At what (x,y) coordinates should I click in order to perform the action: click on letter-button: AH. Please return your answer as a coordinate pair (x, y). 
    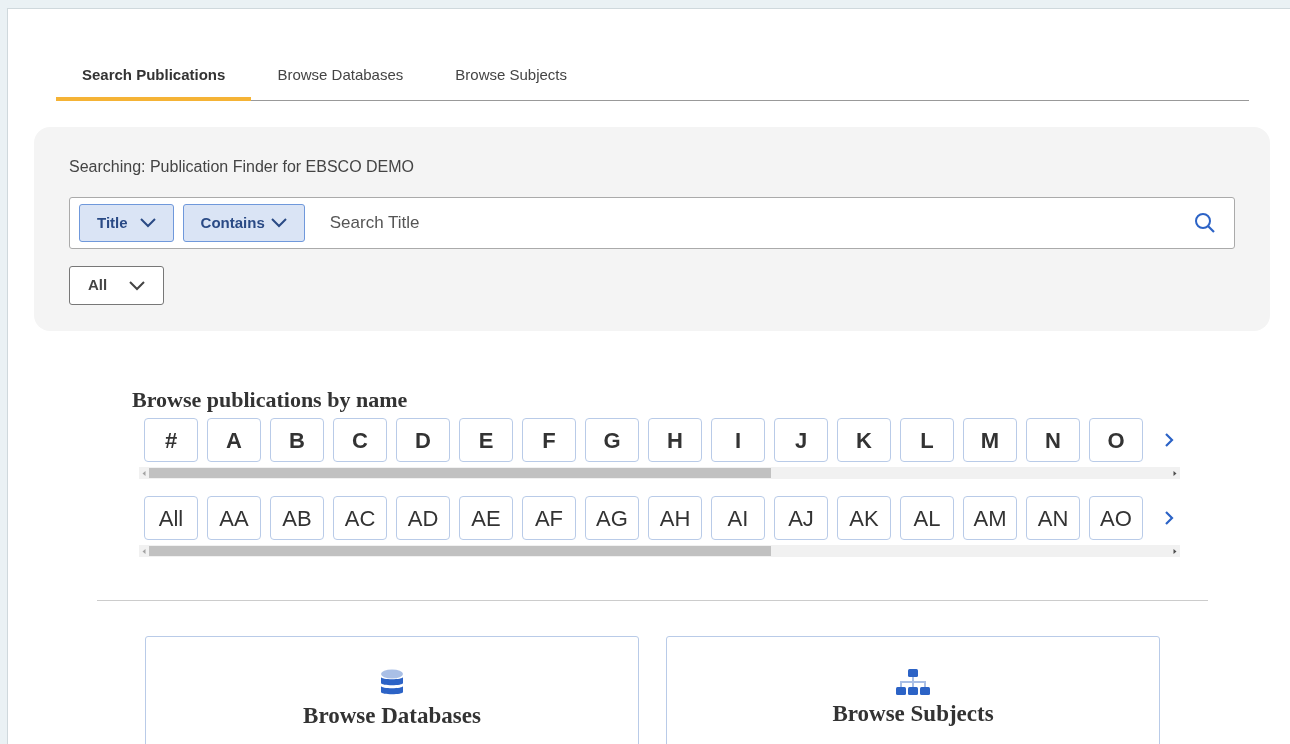
    Looking at the image, I should click on (675, 518).